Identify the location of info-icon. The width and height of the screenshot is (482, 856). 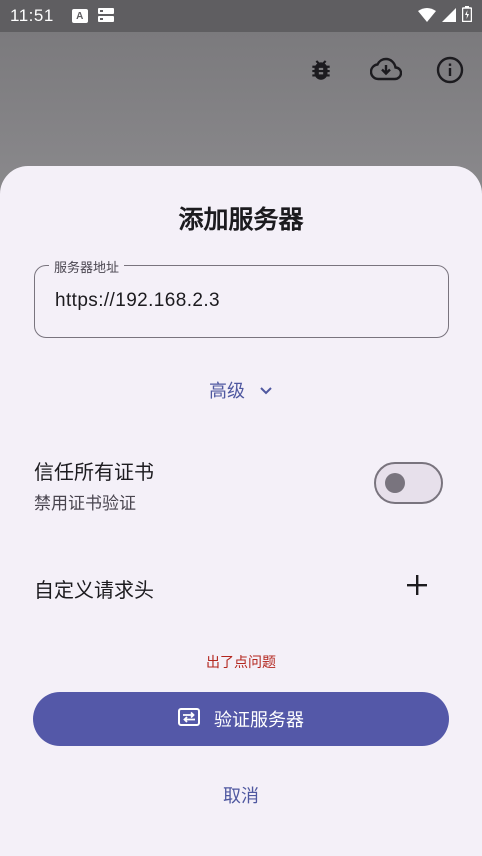
(450, 70).